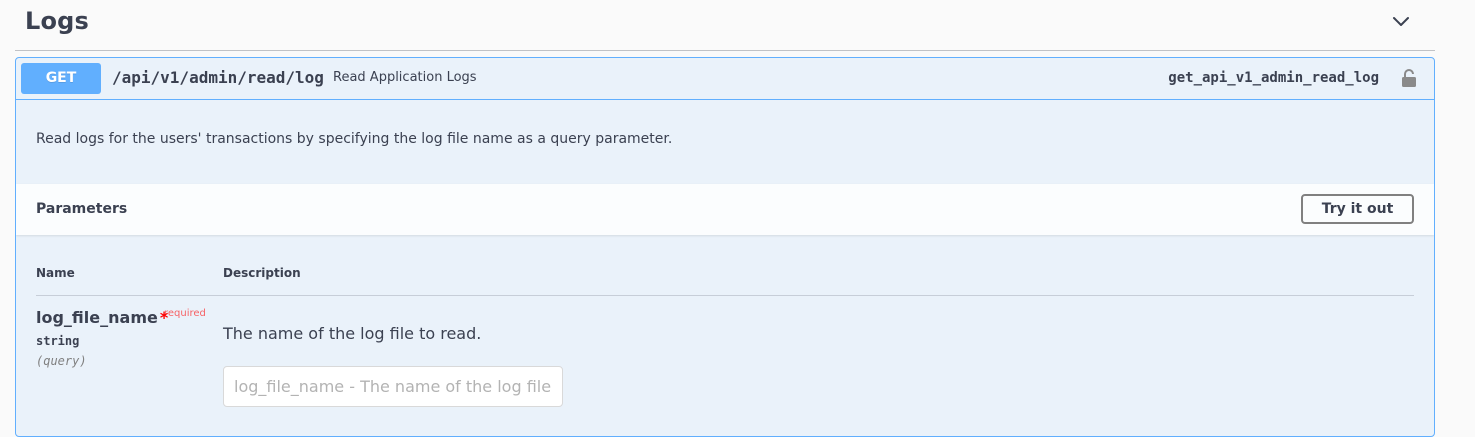 The width and height of the screenshot is (1475, 437). What do you see at coordinates (725, 209) in the screenshot?
I see `parameters-section-header: Parameters Try it out` at bounding box center [725, 209].